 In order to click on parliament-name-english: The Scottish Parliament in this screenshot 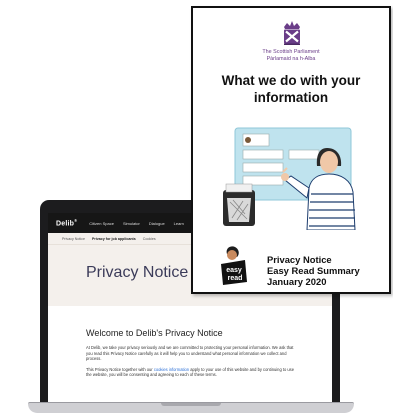, I will do `click(291, 52)`.